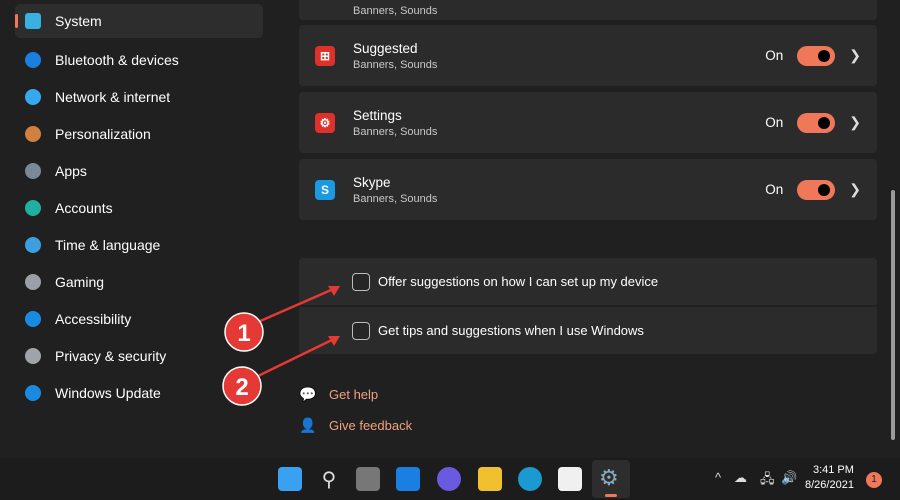 Image resolution: width=900 pixels, height=500 pixels. I want to click on notification-badge: 1, so click(874, 480).